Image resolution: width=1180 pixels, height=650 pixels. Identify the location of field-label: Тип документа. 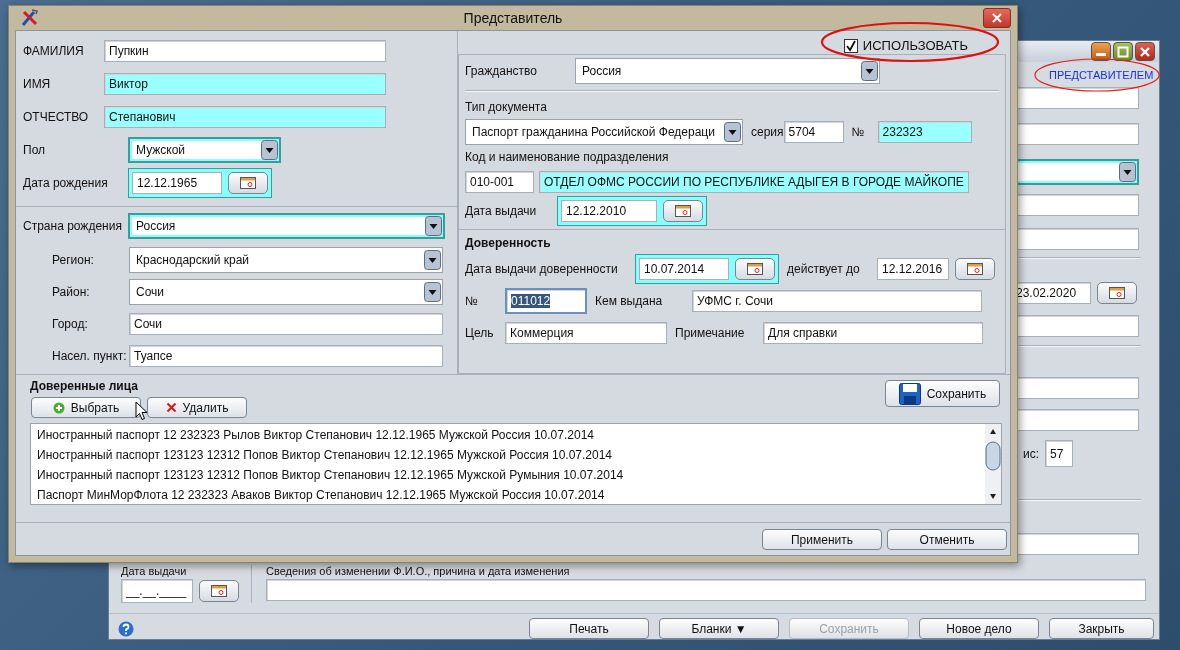
(506, 108).